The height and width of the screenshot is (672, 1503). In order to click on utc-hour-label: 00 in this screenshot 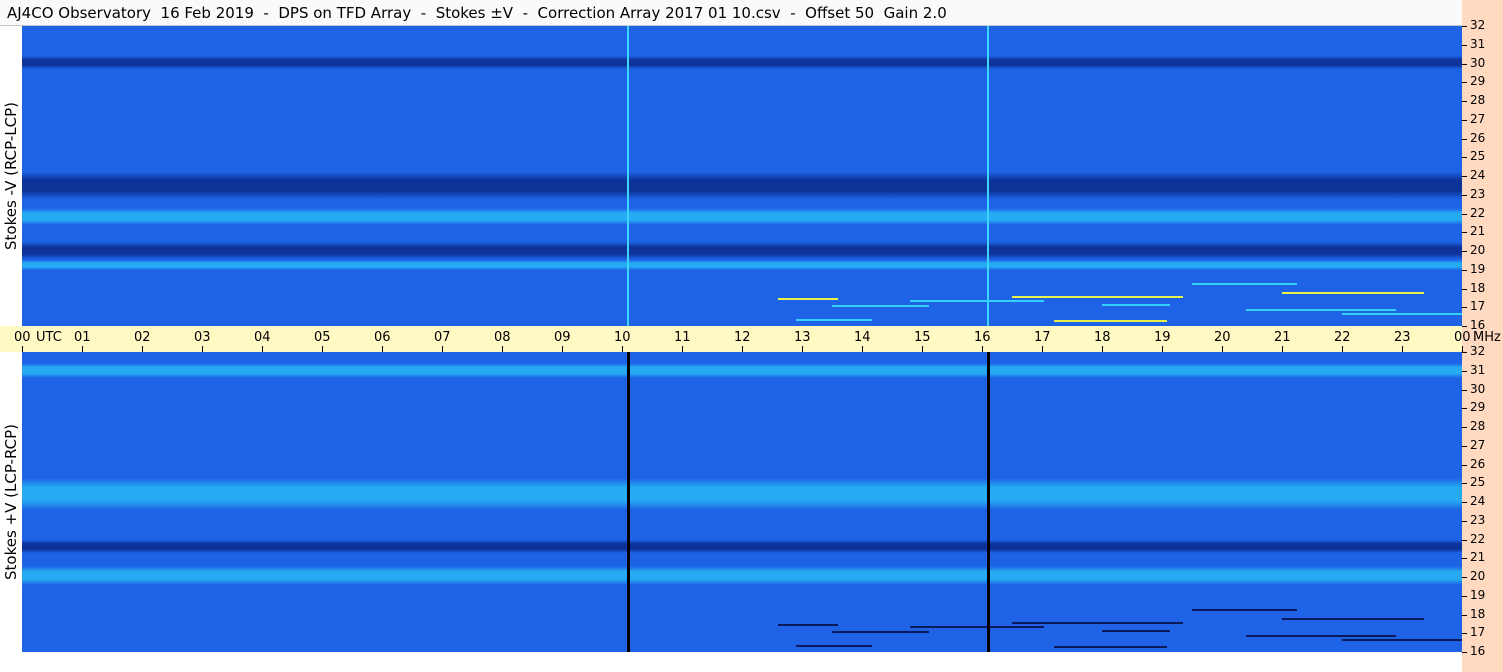, I will do `click(1462, 337)`.